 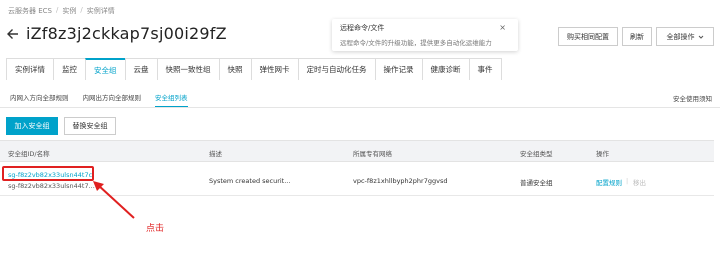 I want to click on breadcrumb-item-instance-detail: 实例详情, so click(x=100, y=11).